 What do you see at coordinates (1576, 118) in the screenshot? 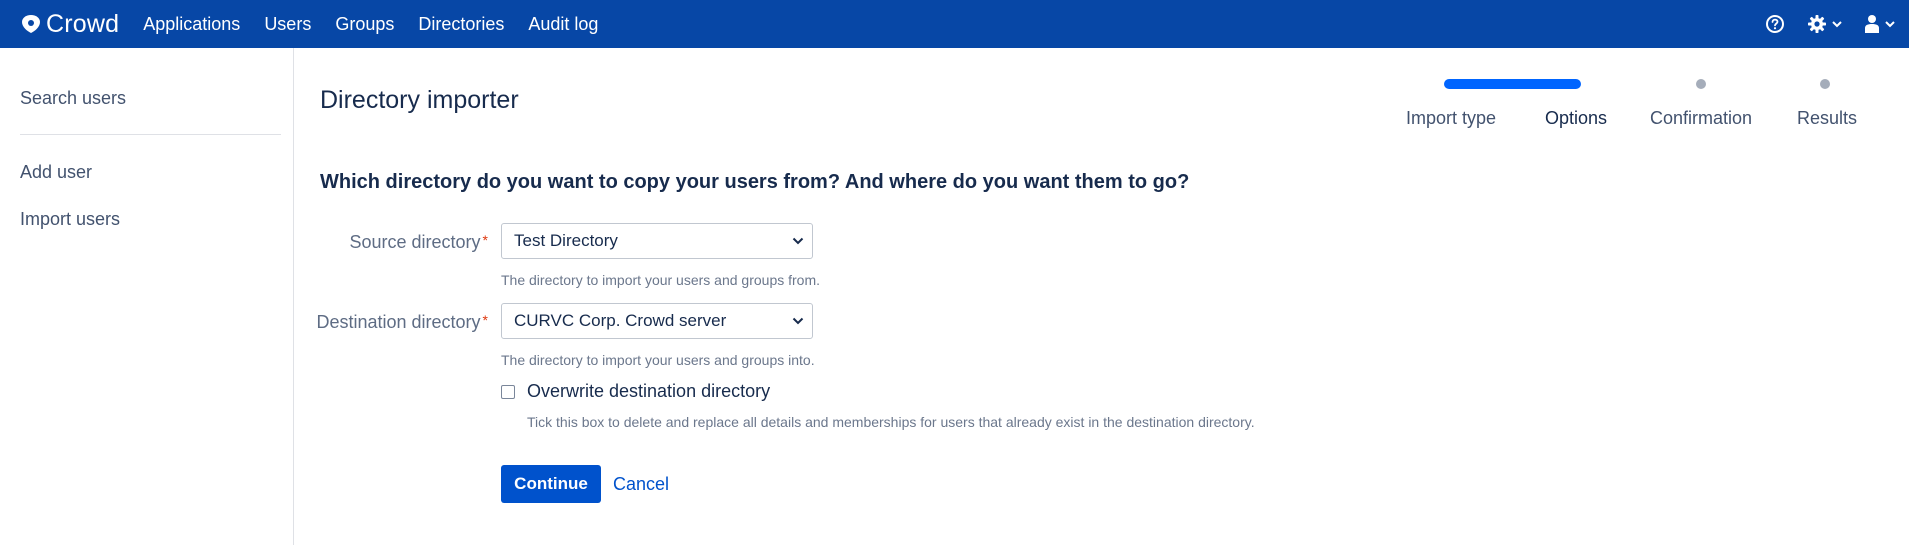
I see `progress-step-options: Options` at bounding box center [1576, 118].